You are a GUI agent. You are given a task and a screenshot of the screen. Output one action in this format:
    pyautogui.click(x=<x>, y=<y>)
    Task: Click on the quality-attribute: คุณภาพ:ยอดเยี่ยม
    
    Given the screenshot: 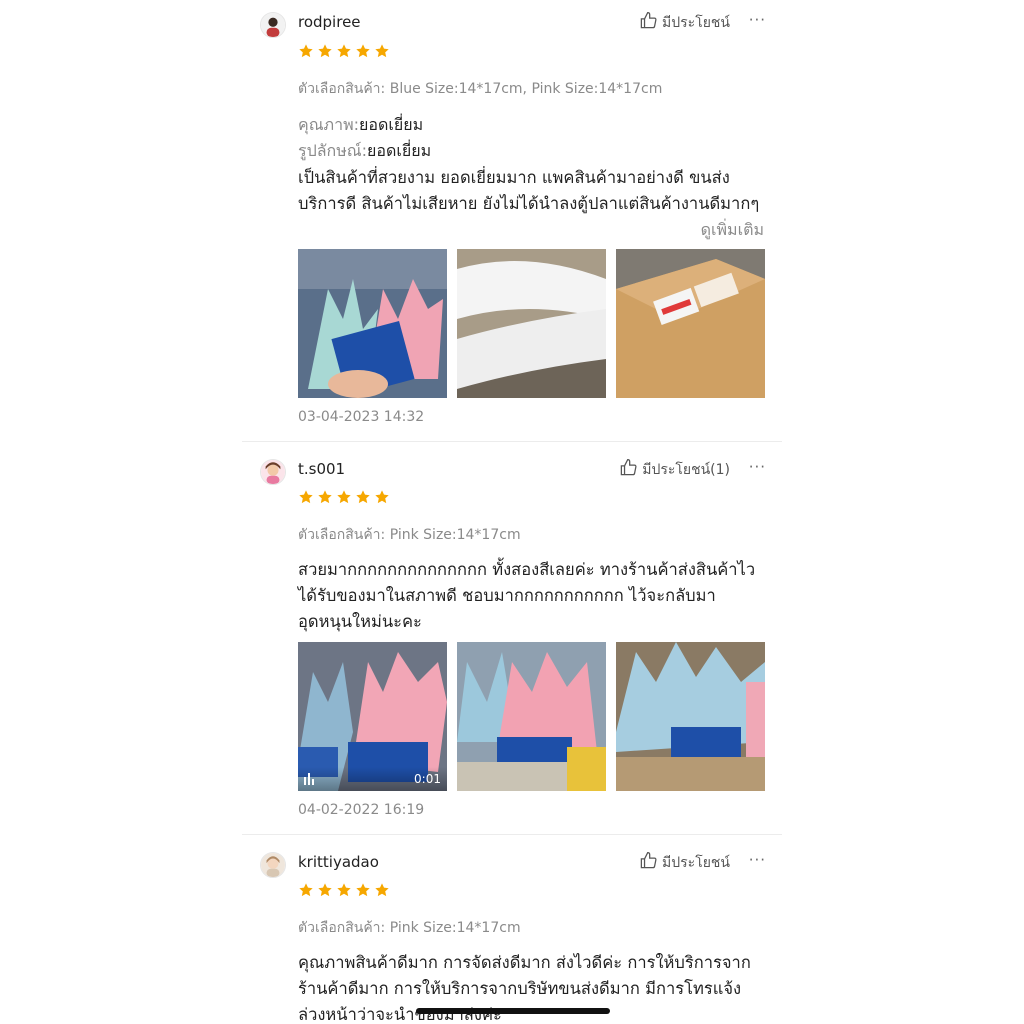 What is the action you would take?
    pyautogui.click(x=360, y=125)
    